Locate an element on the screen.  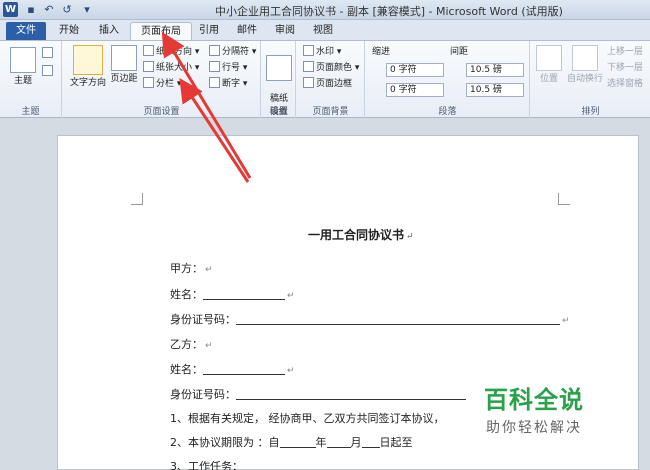
margins-button: 页边距 is located at coordinates (124, 64).